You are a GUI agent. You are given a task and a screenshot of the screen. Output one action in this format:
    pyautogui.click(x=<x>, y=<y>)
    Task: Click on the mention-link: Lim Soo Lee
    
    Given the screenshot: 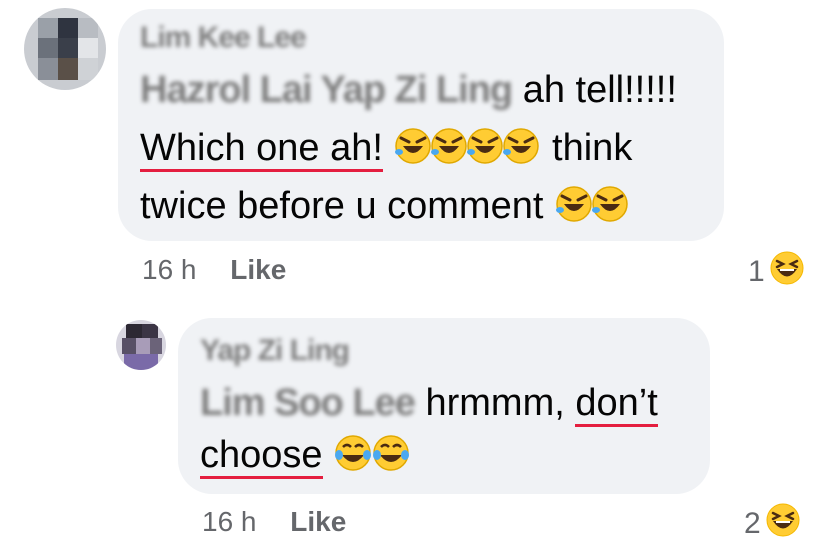 What is the action you would take?
    pyautogui.click(x=308, y=403)
    